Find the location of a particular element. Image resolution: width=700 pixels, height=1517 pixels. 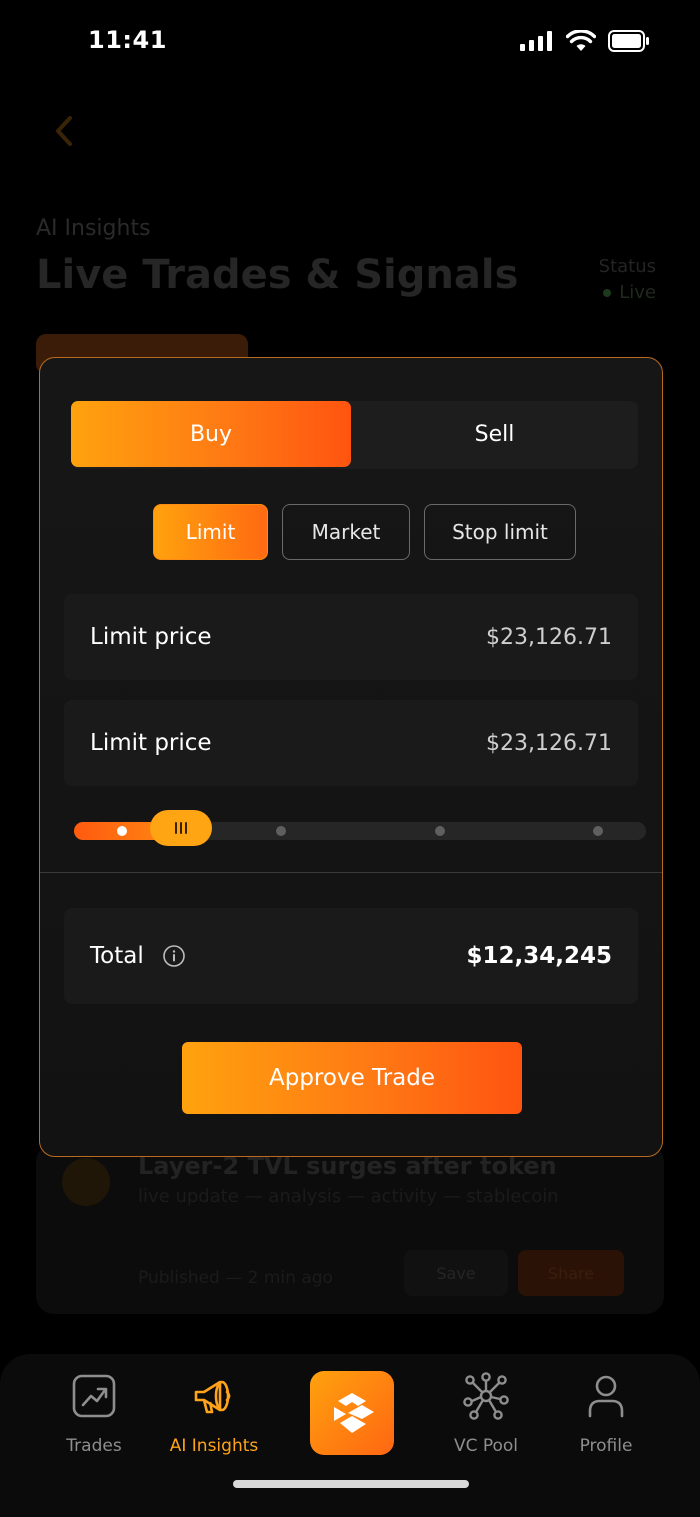

status-label: Status is located at coordinates (627, 266).